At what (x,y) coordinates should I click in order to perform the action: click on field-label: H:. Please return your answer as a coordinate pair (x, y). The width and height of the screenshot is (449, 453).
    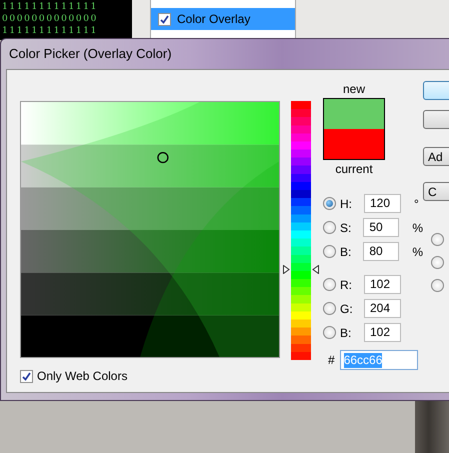
    Looking at the image, I should click on (346, 204).